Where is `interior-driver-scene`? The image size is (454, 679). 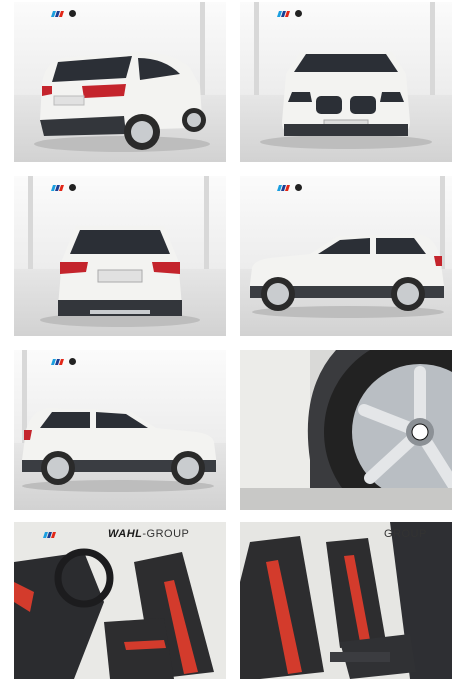 interior-driver-scene is located at coordinates (120, 600).